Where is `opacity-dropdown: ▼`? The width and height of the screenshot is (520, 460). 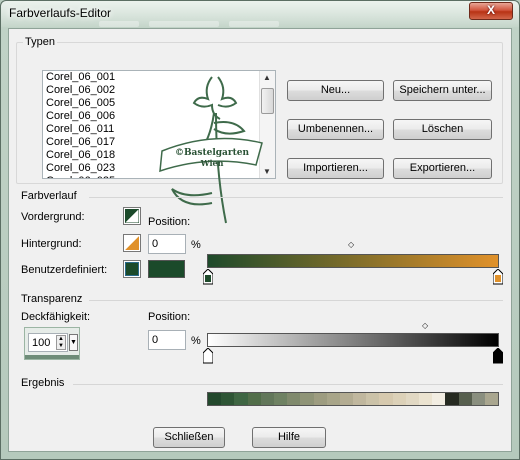
opacity-dropdown: ▼ is located at coordinates (73, 342).